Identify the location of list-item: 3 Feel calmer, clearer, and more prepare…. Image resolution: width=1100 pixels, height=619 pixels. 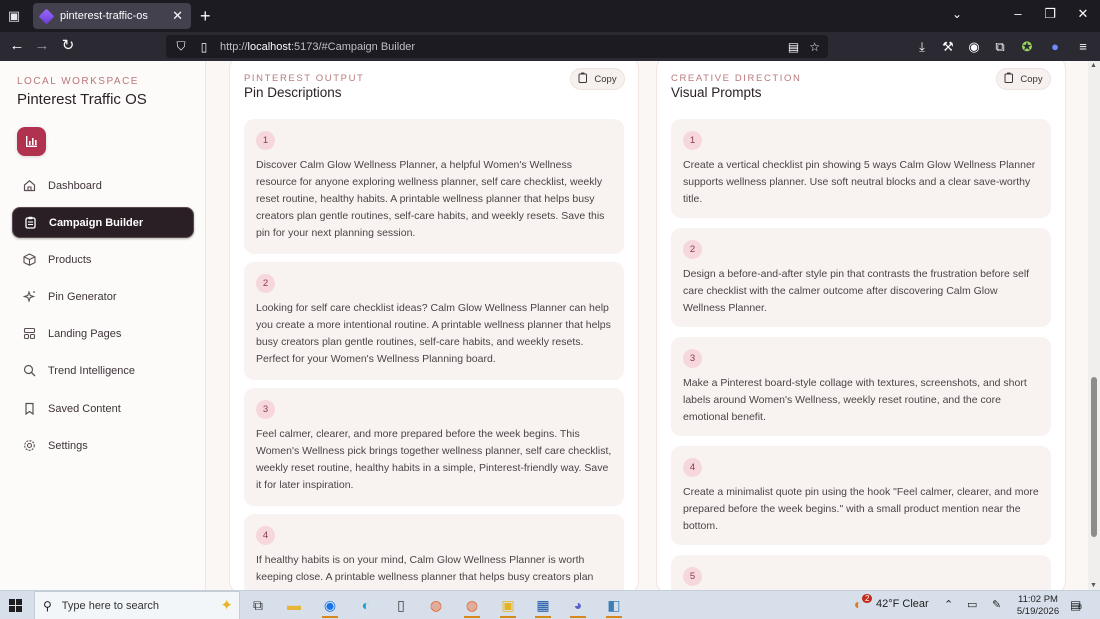
(434, 447).